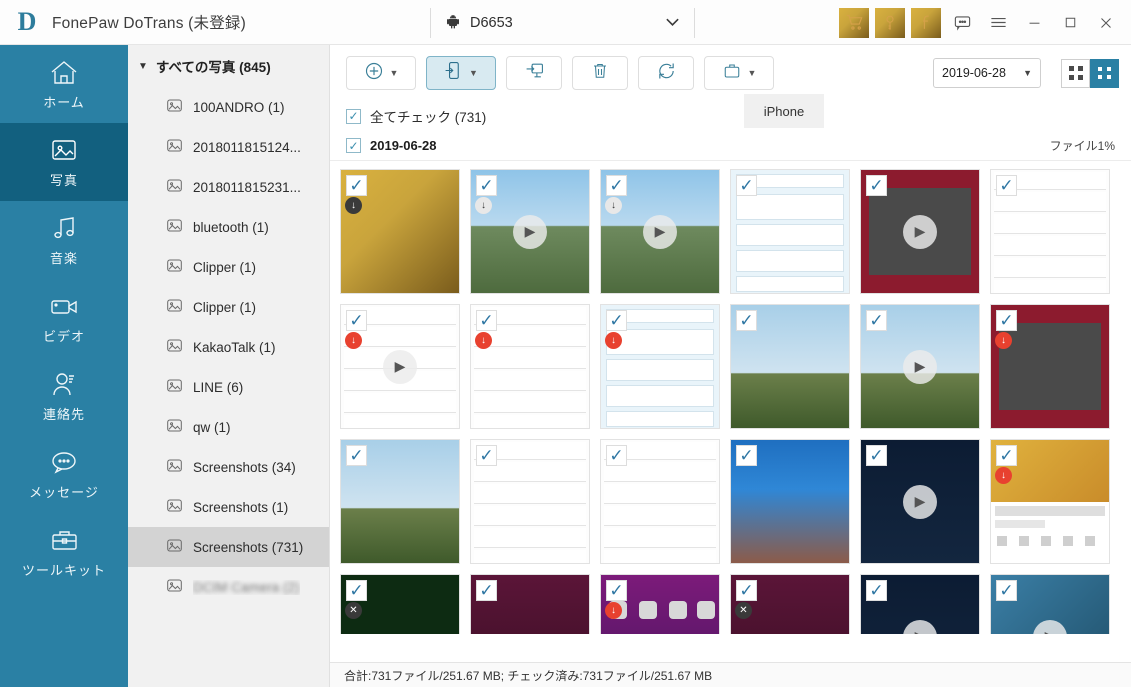 Image resolution: width=1131 pixels, height=687 pixels. Describe the element at coordinates (1034, 23) in the screenshot. I see `minimize-icon` at that location.